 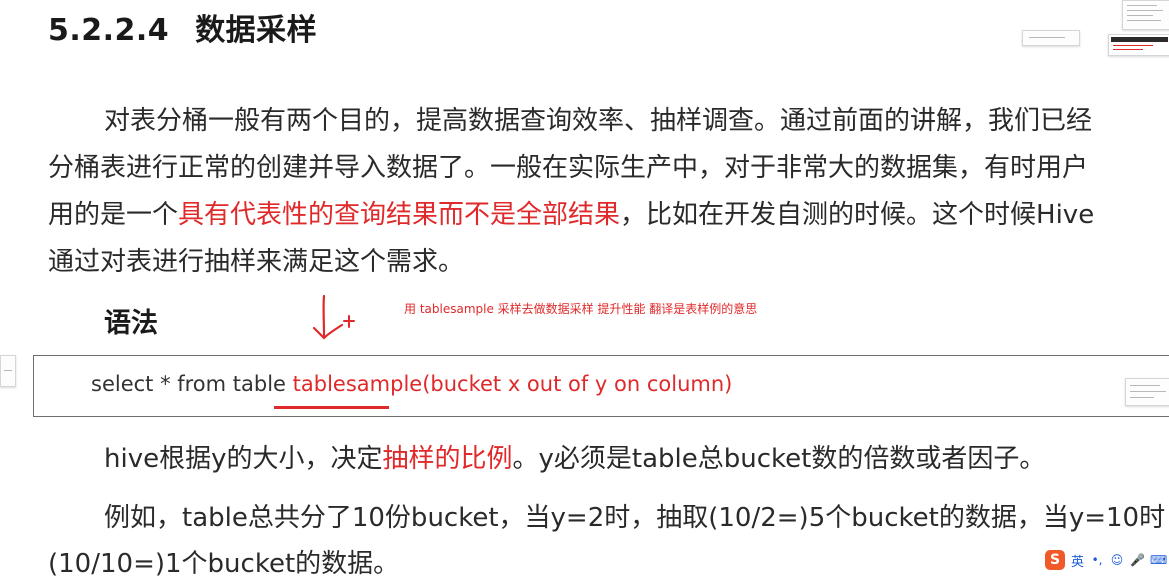 I want to click on intro-line-1: 对表分桶一般有两个目的，提高数据查询效率、抽样调查。通过前面的讲解，我们已经, so click(x=608, y=121).